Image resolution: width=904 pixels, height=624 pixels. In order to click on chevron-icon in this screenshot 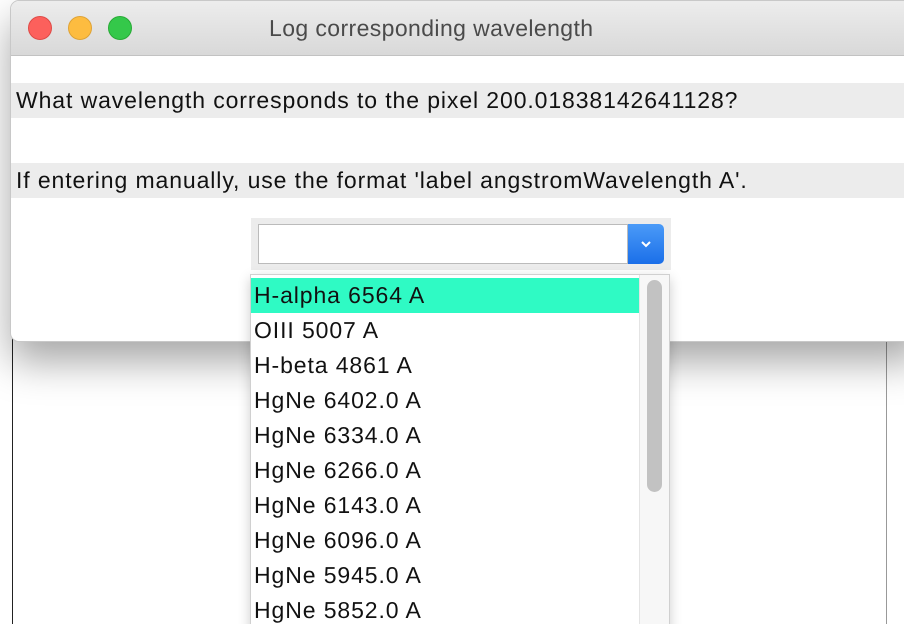, I will do `click(646, 244)`.